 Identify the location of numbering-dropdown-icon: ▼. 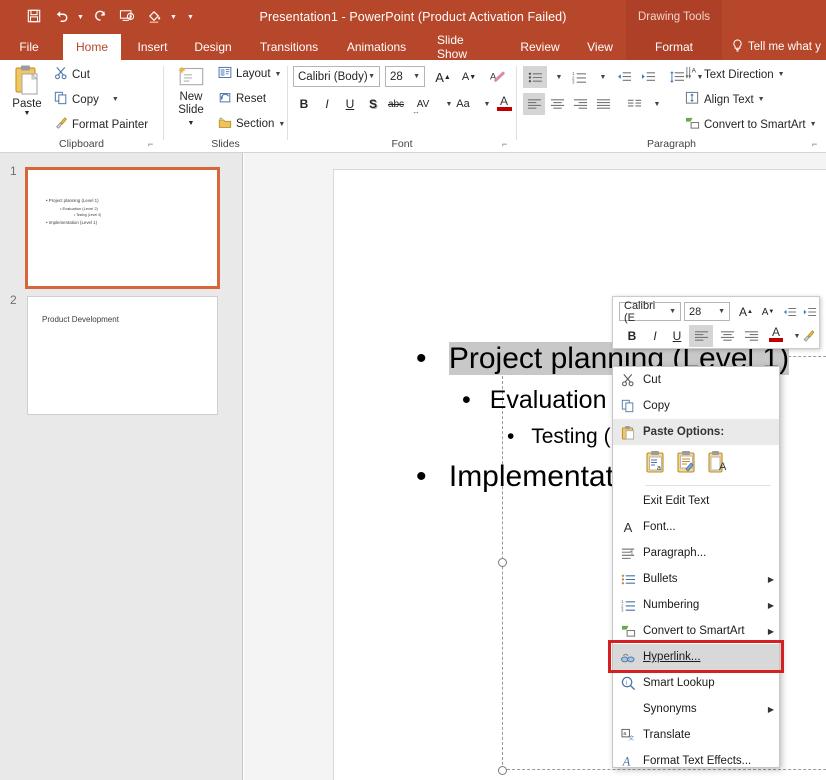
(603, 77).